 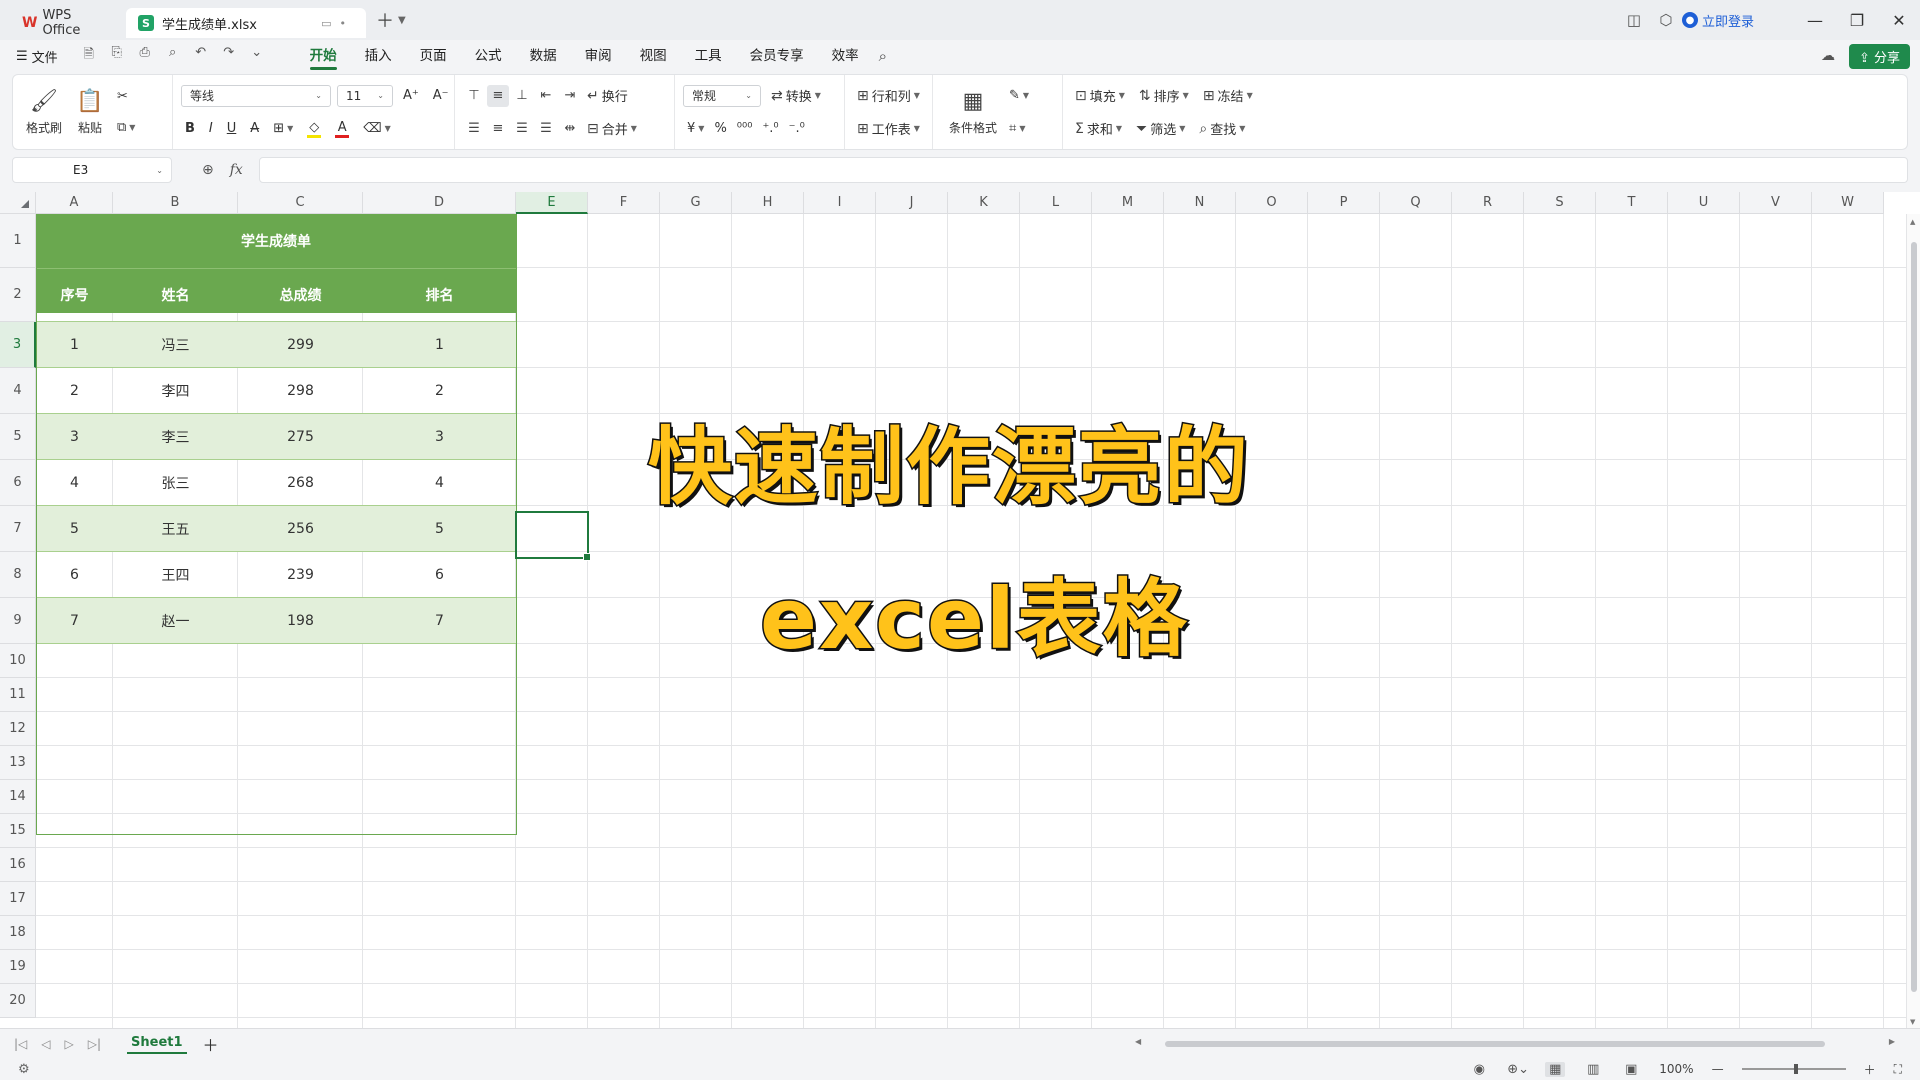 I want to click on row-header: 19, so click(x=18, y=967).